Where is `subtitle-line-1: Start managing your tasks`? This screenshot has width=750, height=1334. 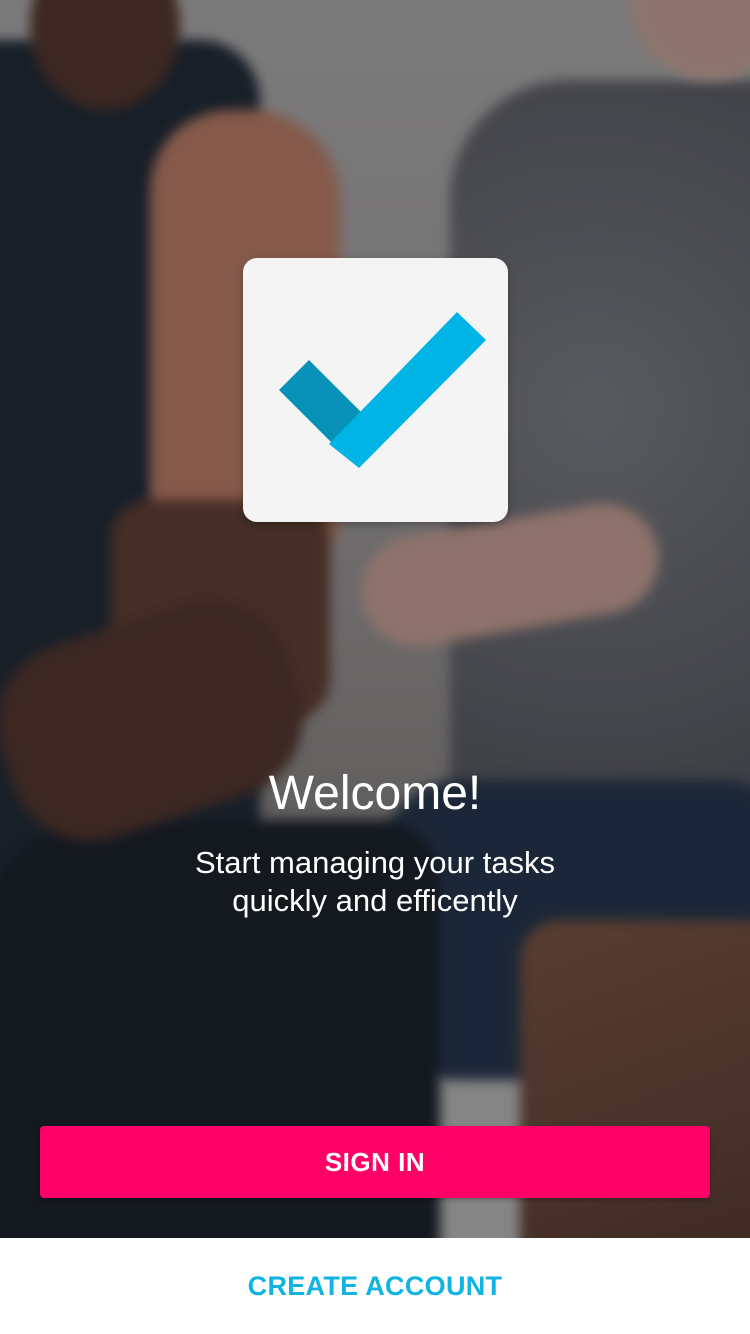
subtitle-line-1: Start managing your tasks is located at coordinates (375, 862).